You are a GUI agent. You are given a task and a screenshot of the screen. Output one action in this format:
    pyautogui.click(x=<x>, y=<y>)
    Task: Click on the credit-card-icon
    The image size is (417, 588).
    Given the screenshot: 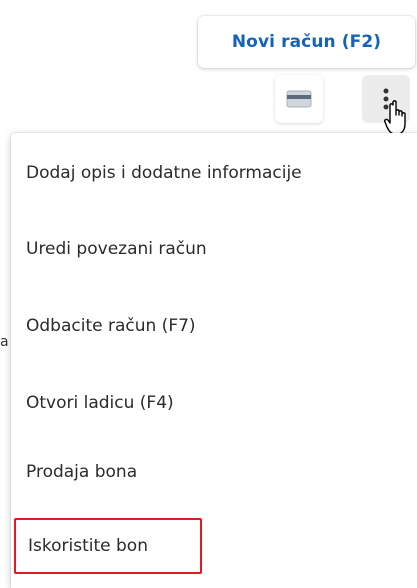 What is the action you would take?
    pyautogui.click(x=299, y=99)
    